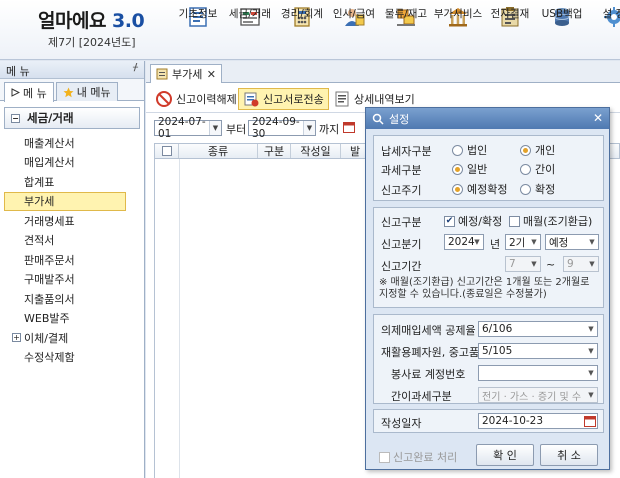 This screenshot has height=478, width=620. What do you see at coordinates (72, 118) in the screenshot?
I see `menu-section-tax-trade: − 세금/거래` at bounding box center [72, 118].